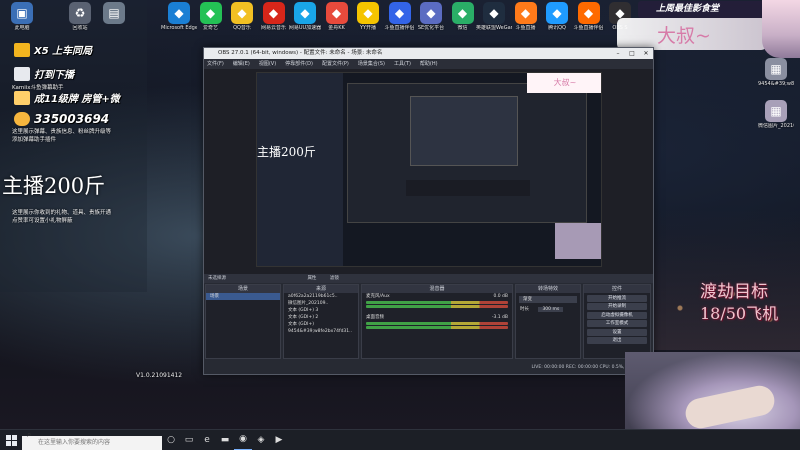 This screenshot has height=450, width=800. What do you see at coordinates (22, 16) in the screenshot?
I see `desktop-icon-computer: ▣ 此电脑` at bounding box center [22, 16].